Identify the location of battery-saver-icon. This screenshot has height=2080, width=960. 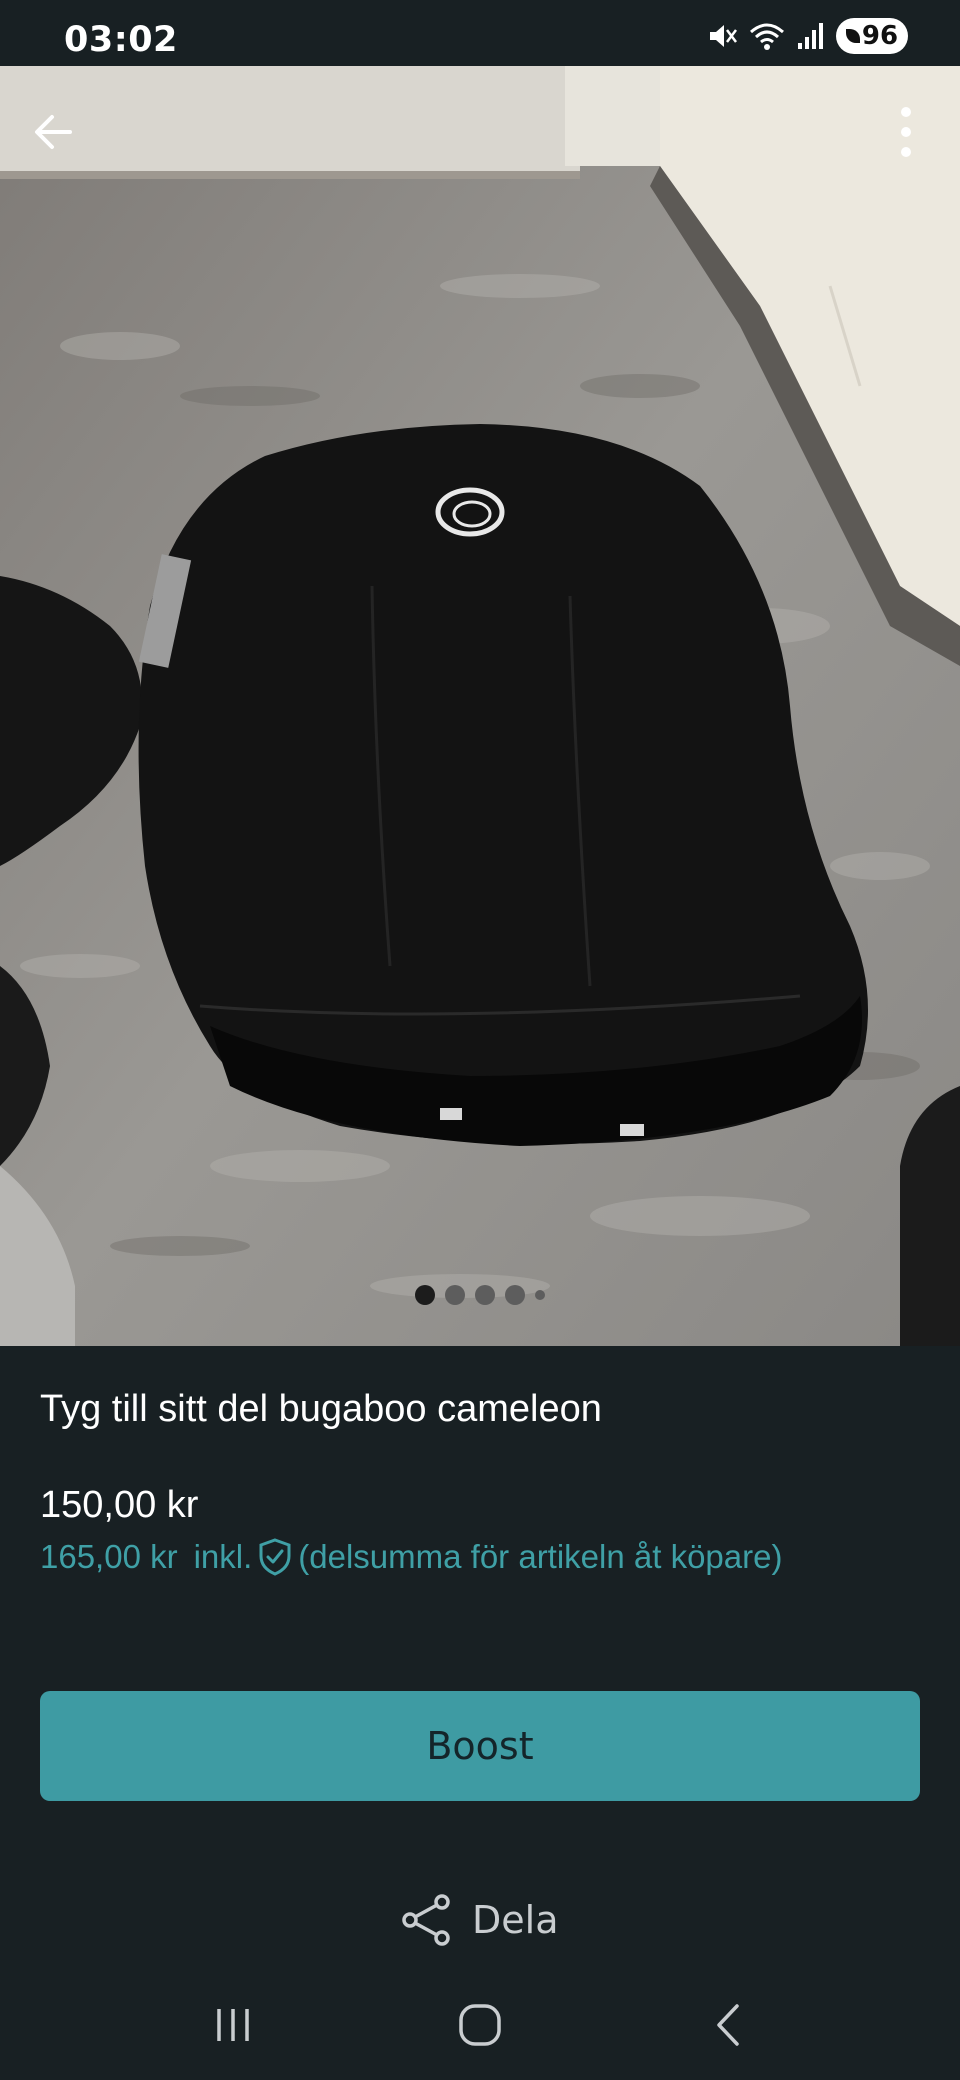
(852, 36).